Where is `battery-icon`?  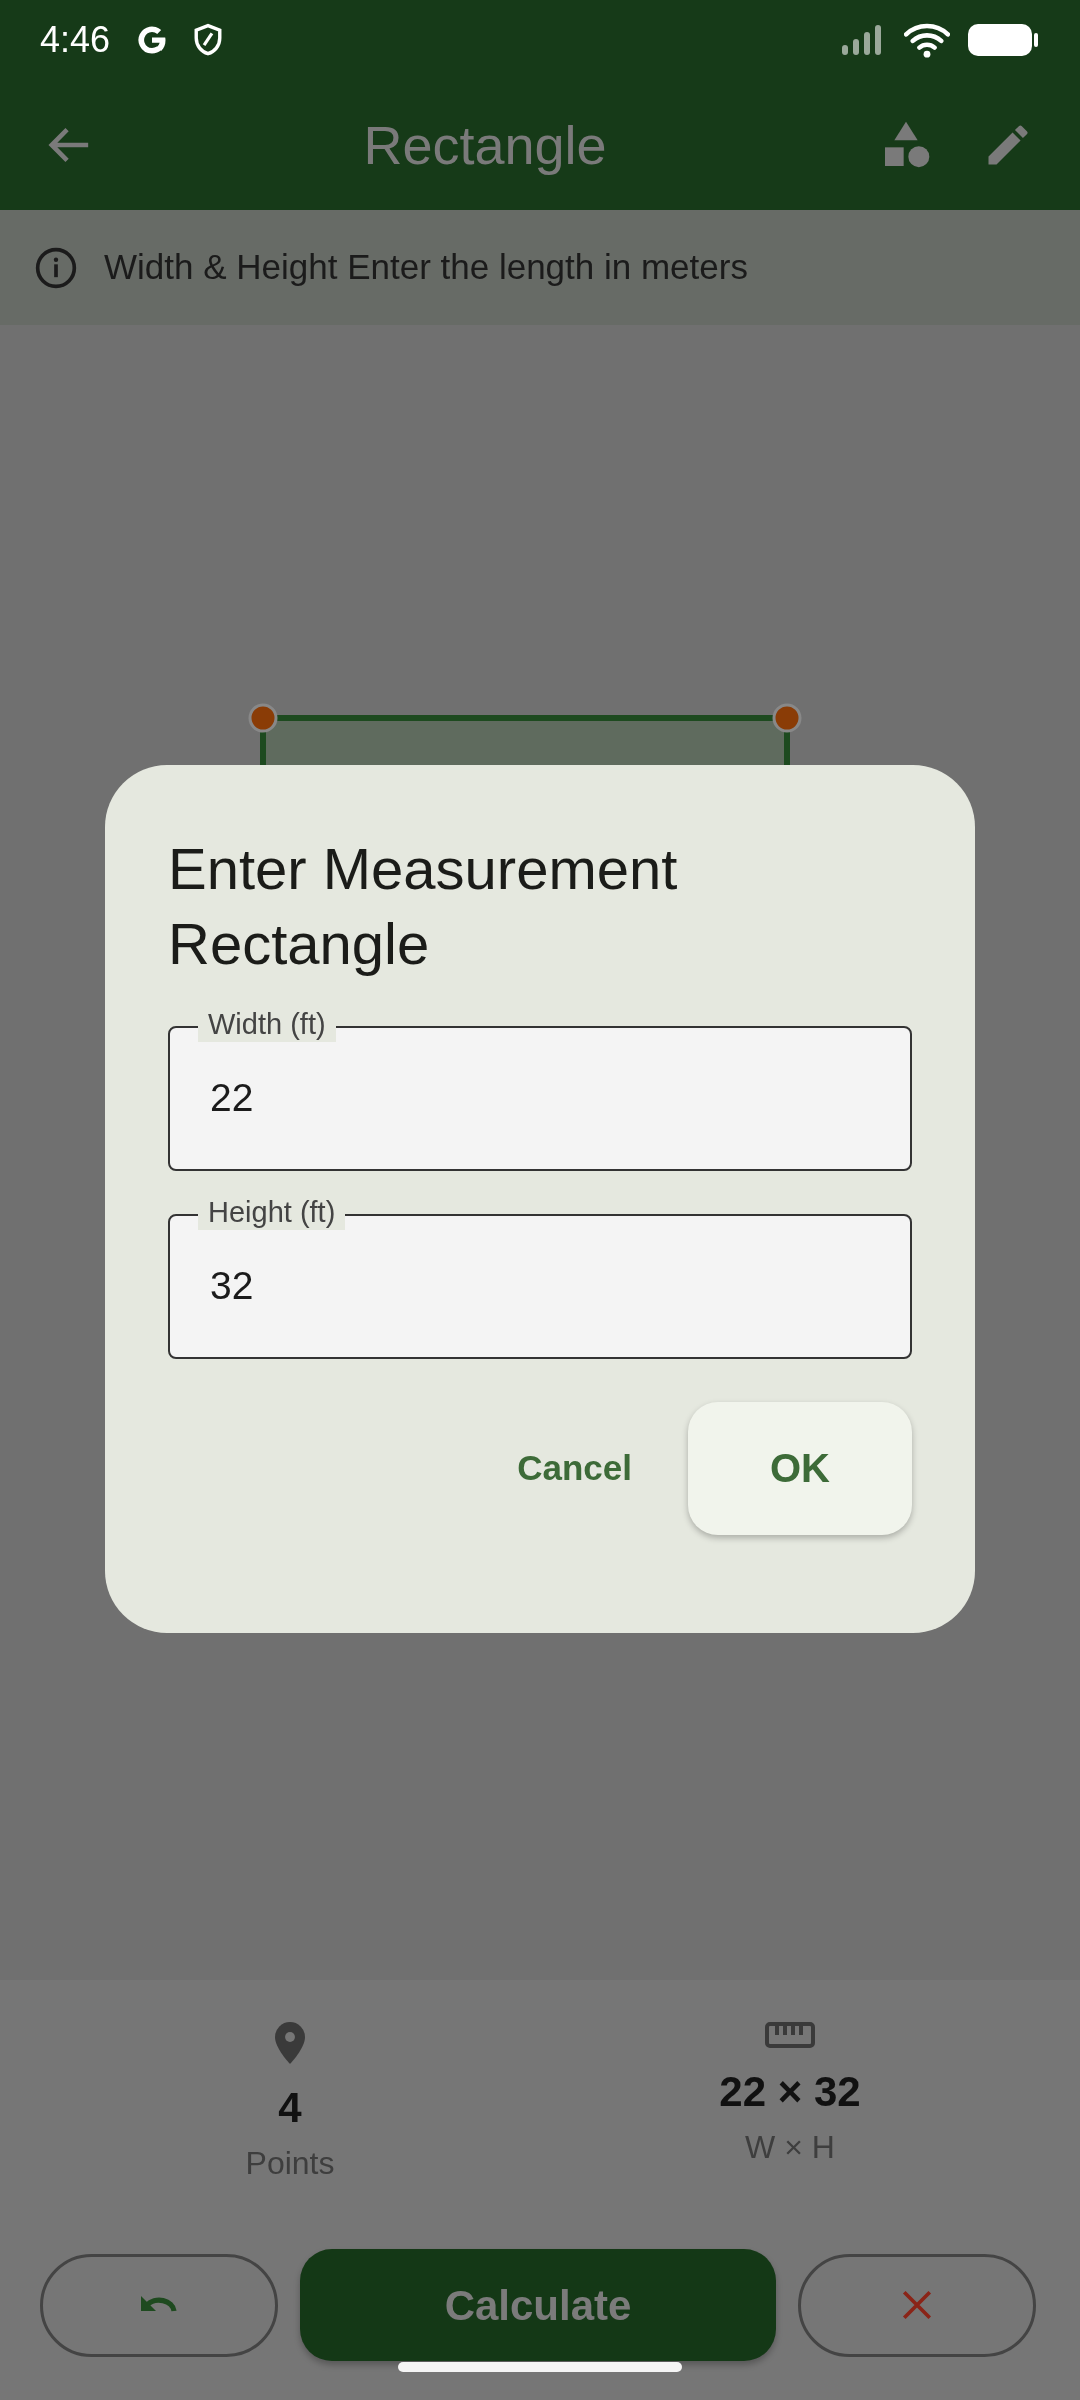
battery-icon is located at coordinates (1004, 40).